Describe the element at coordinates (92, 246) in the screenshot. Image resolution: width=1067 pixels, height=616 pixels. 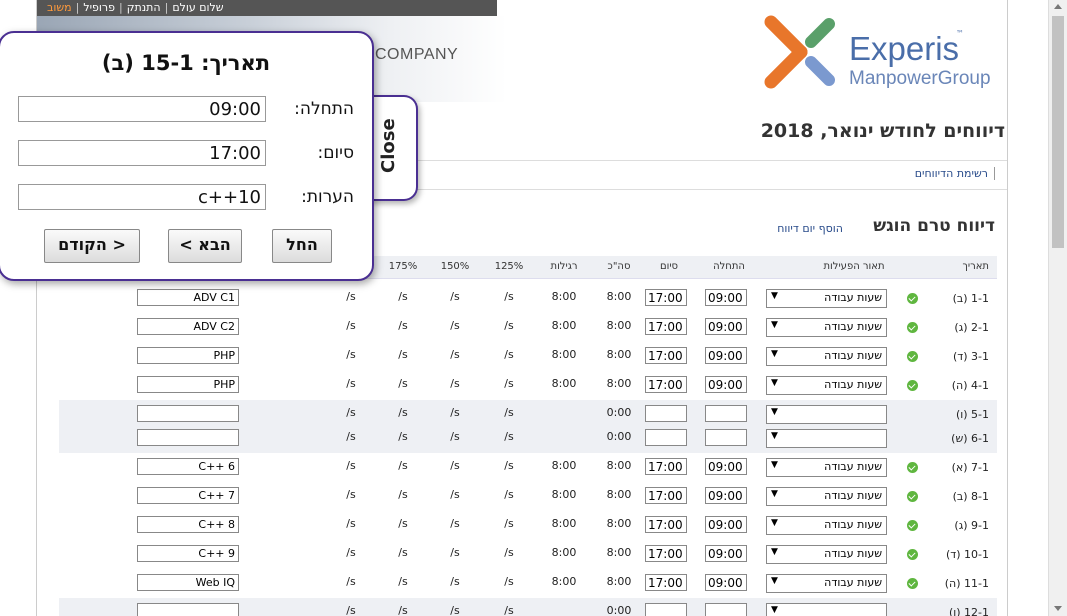
I see `previous-button: < הקודם` at that location.